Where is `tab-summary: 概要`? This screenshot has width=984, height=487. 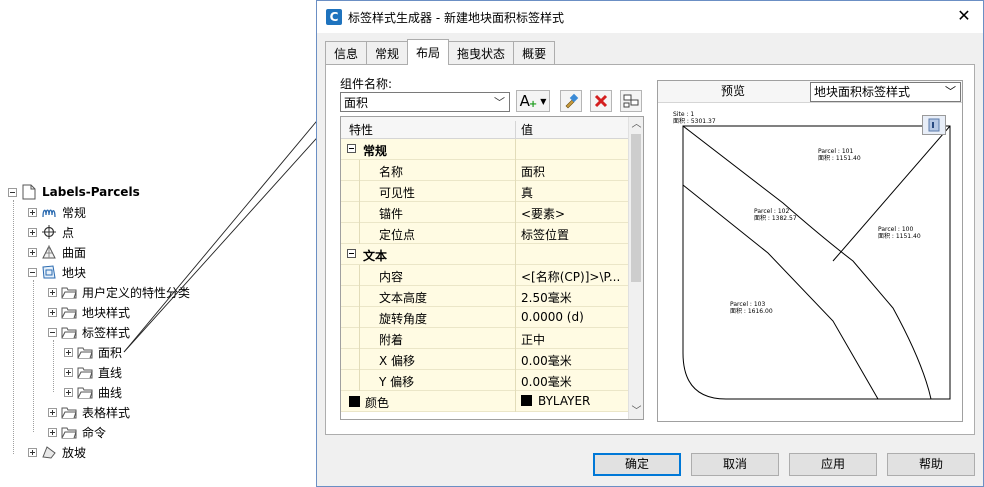
tab-summary: 概要 is located at coordinates (534, 53).